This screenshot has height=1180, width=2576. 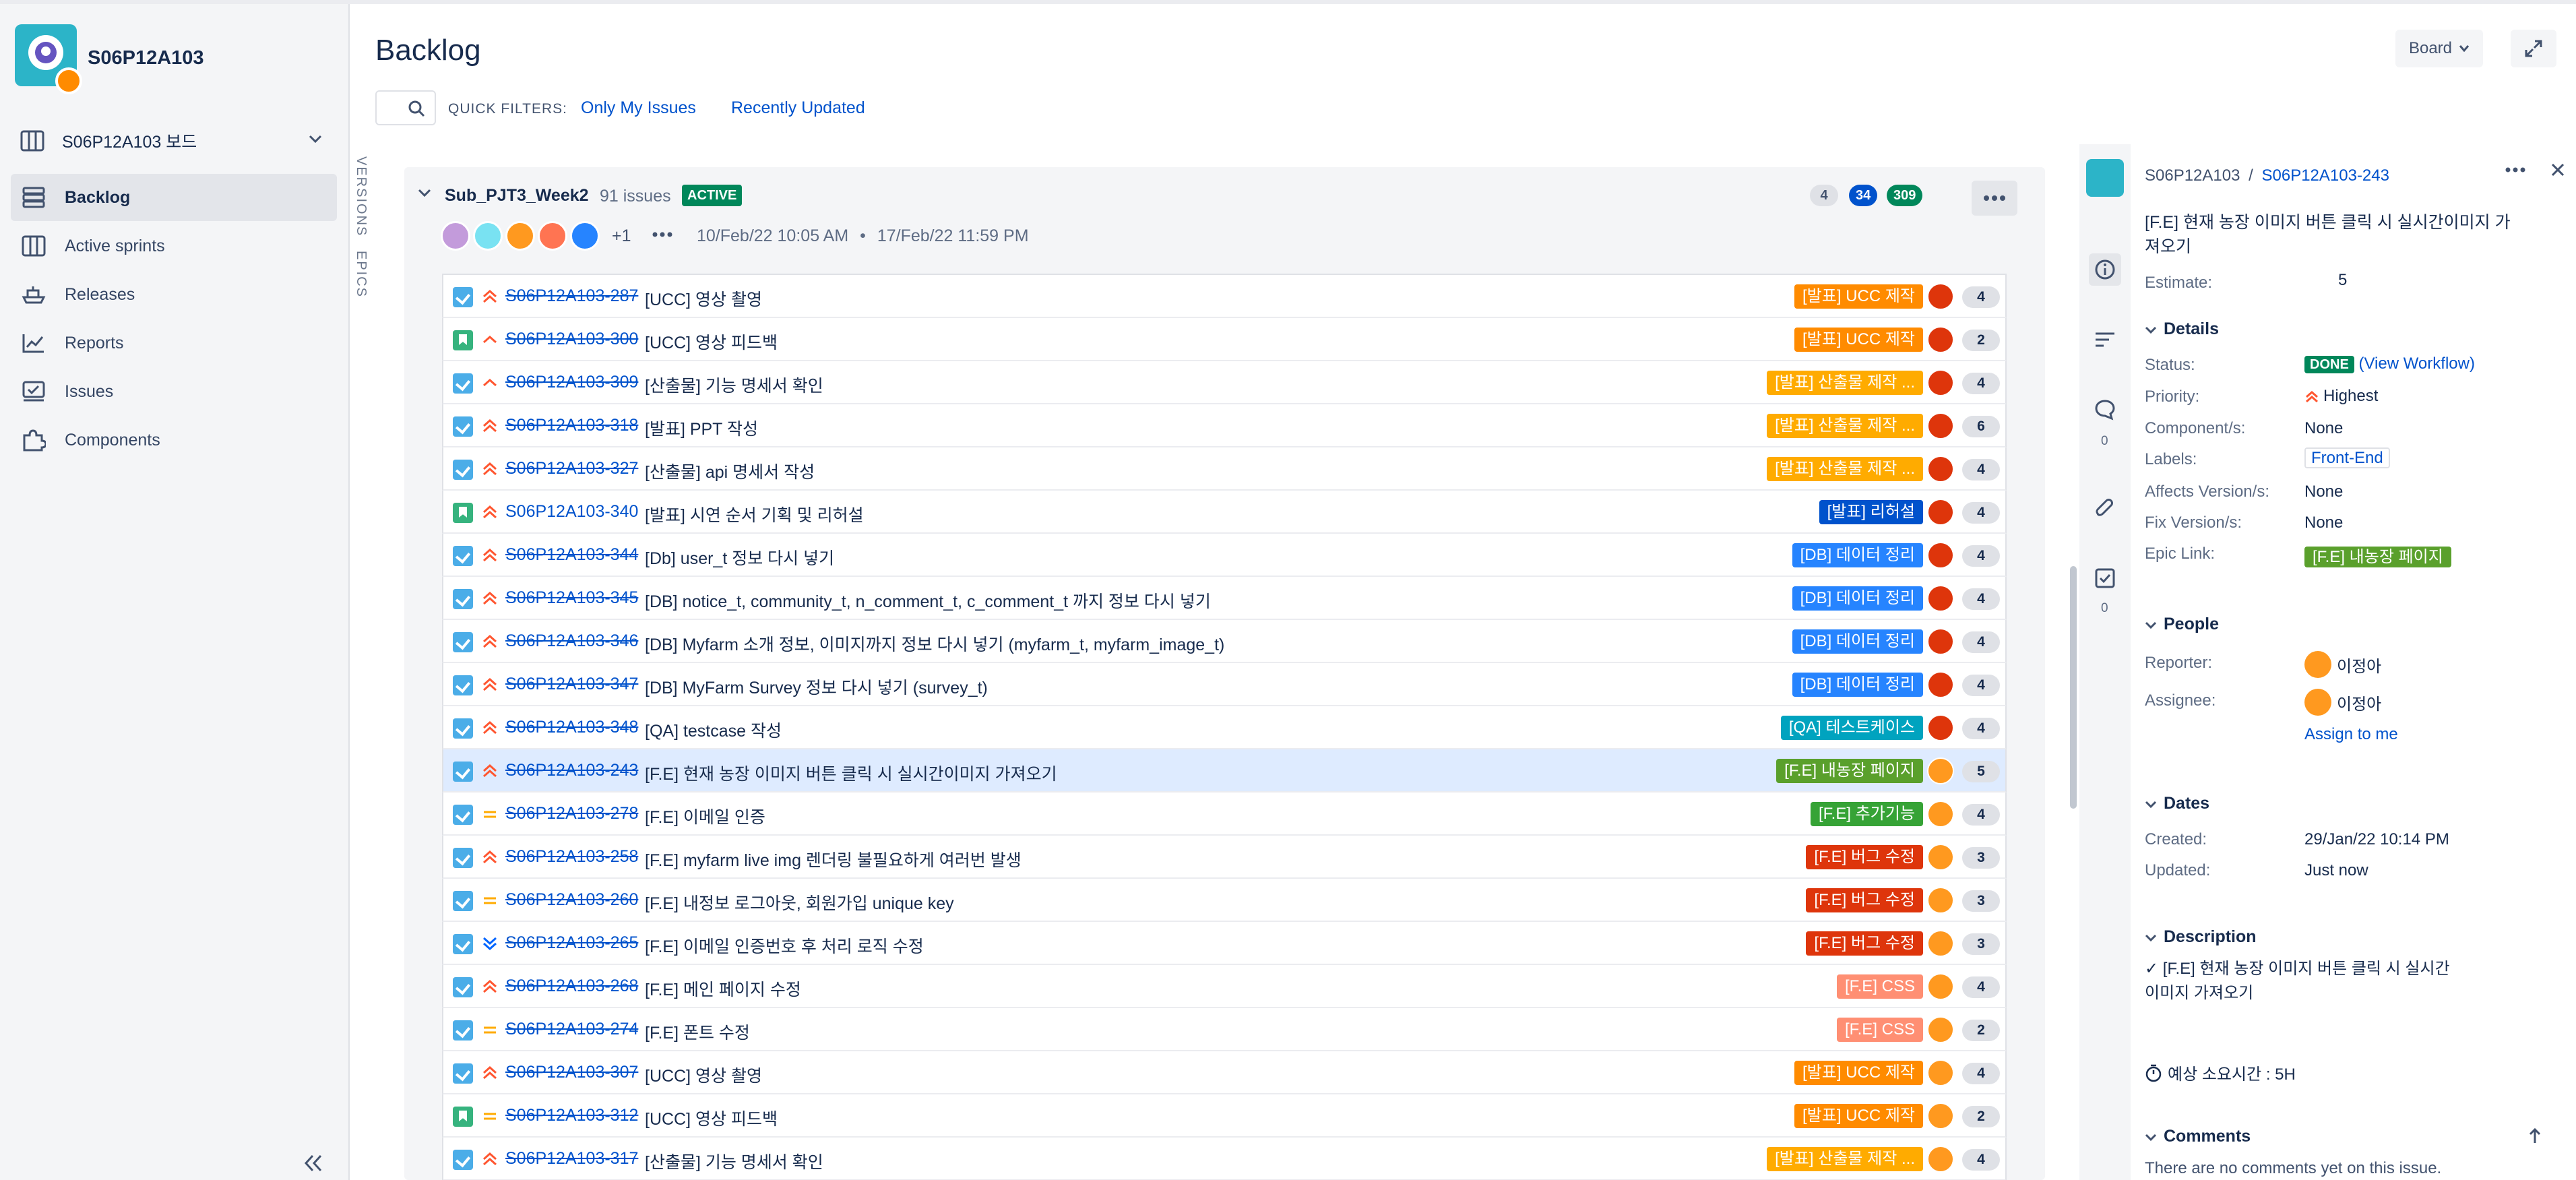 I want to click on issue-key: S06P12A103-312, so click(x=571, y=1115).